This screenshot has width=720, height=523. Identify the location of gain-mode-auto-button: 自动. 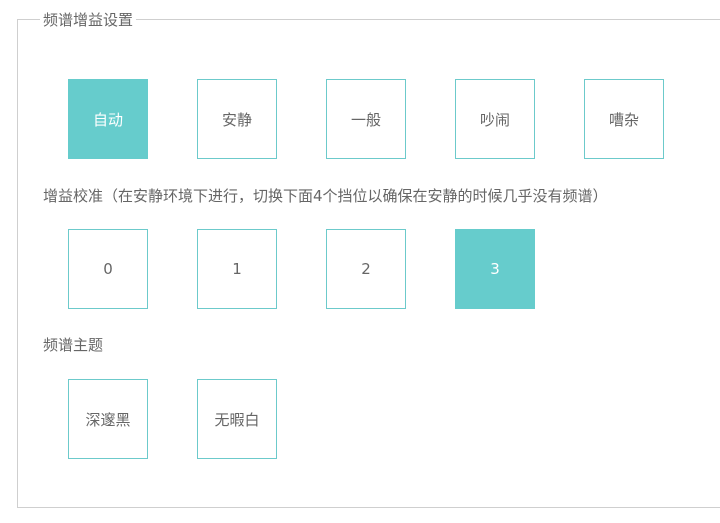
(108, 119).